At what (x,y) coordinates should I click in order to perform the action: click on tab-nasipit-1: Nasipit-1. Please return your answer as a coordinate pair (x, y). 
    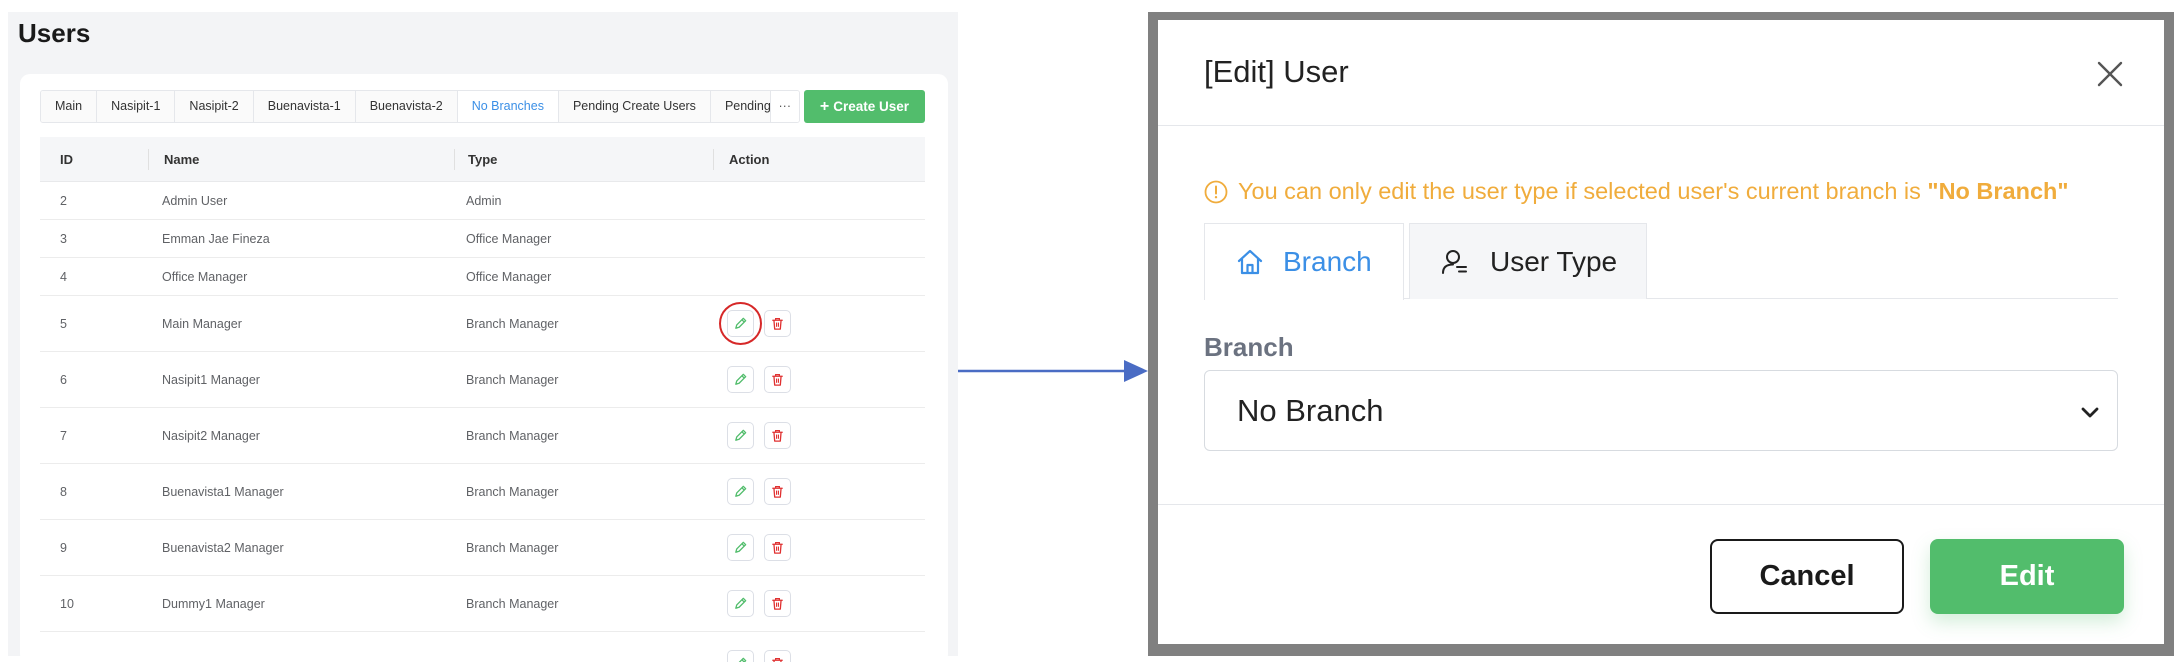
    Looking at the image, I should click on (136, 106).